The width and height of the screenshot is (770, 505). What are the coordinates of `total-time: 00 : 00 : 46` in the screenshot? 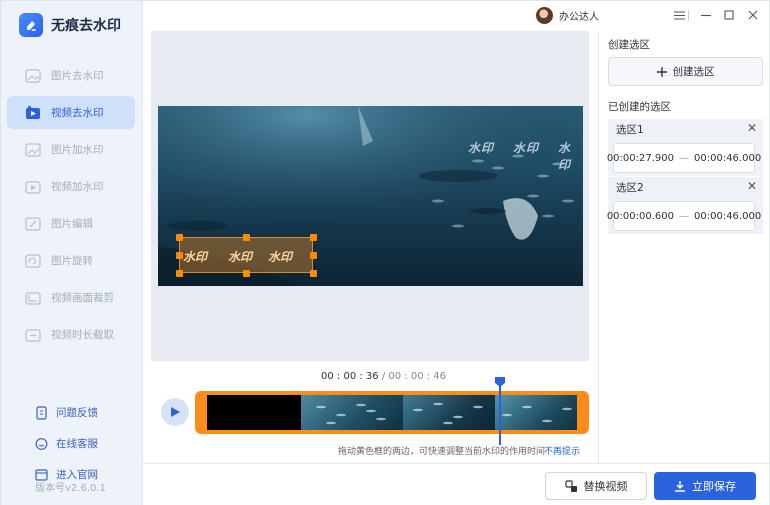 It's located at (417, 376).